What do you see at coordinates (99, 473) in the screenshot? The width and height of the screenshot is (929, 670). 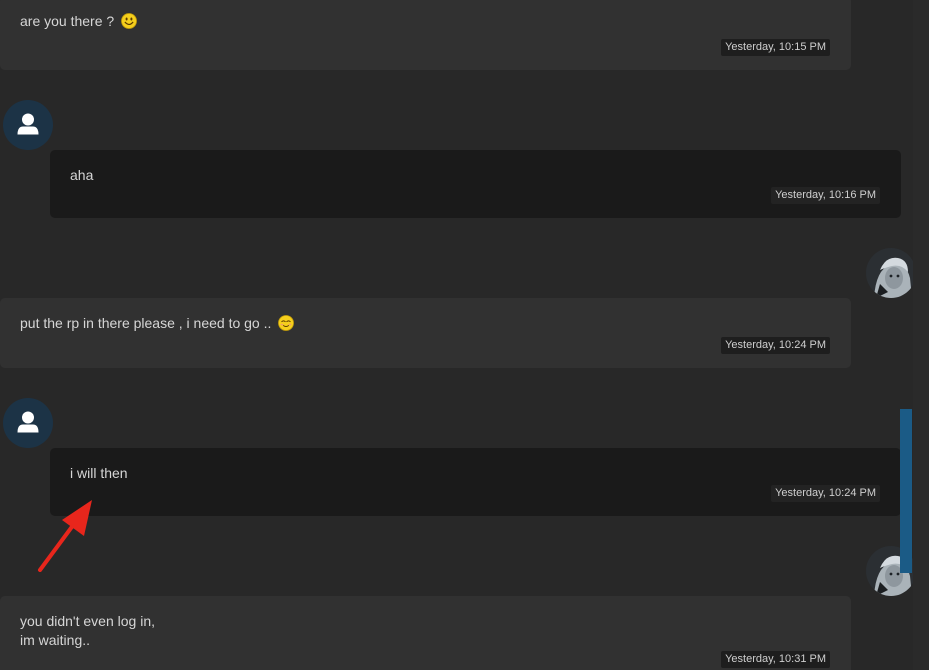 I see `message-text: i will then` at bounding box center [99, 473].